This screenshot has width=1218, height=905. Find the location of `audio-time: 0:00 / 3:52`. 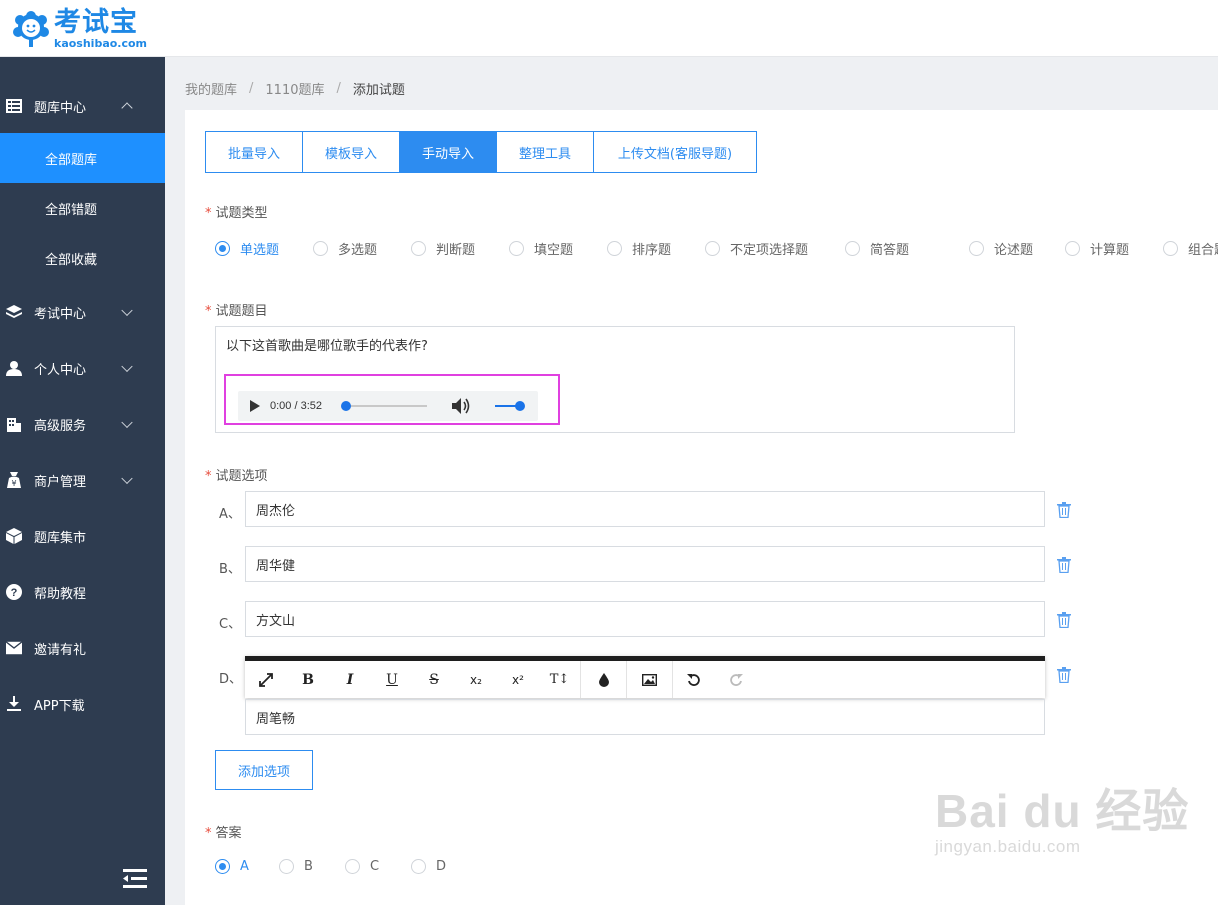

audio-time: 0:00 / 3:52 is located at coordinates (296, 406).